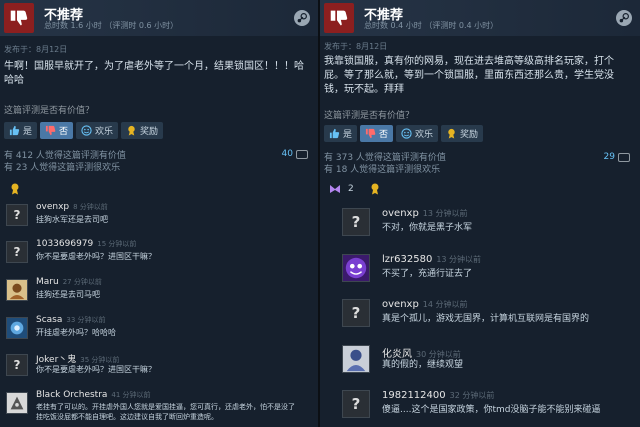  I want to click on review-line: 钱，玩不起。拜拜, so click(364, 89).